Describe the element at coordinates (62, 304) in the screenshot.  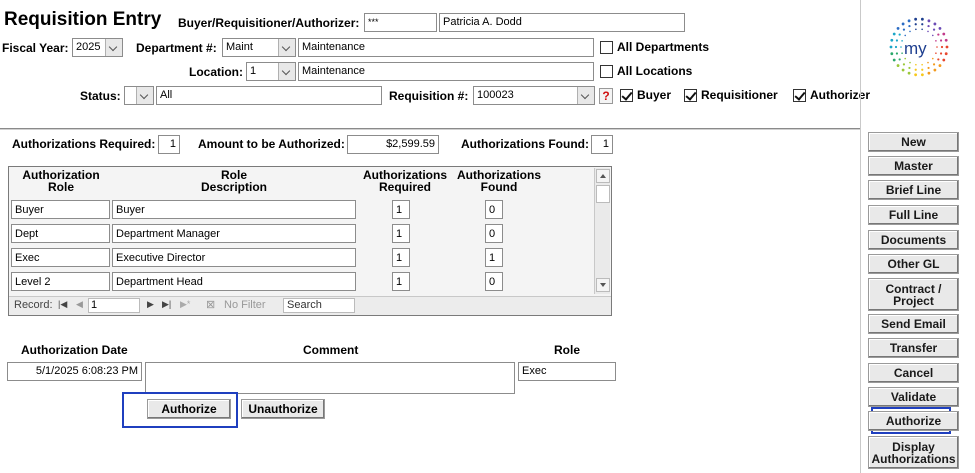
I see `first-record-icon: |◀` at that location.